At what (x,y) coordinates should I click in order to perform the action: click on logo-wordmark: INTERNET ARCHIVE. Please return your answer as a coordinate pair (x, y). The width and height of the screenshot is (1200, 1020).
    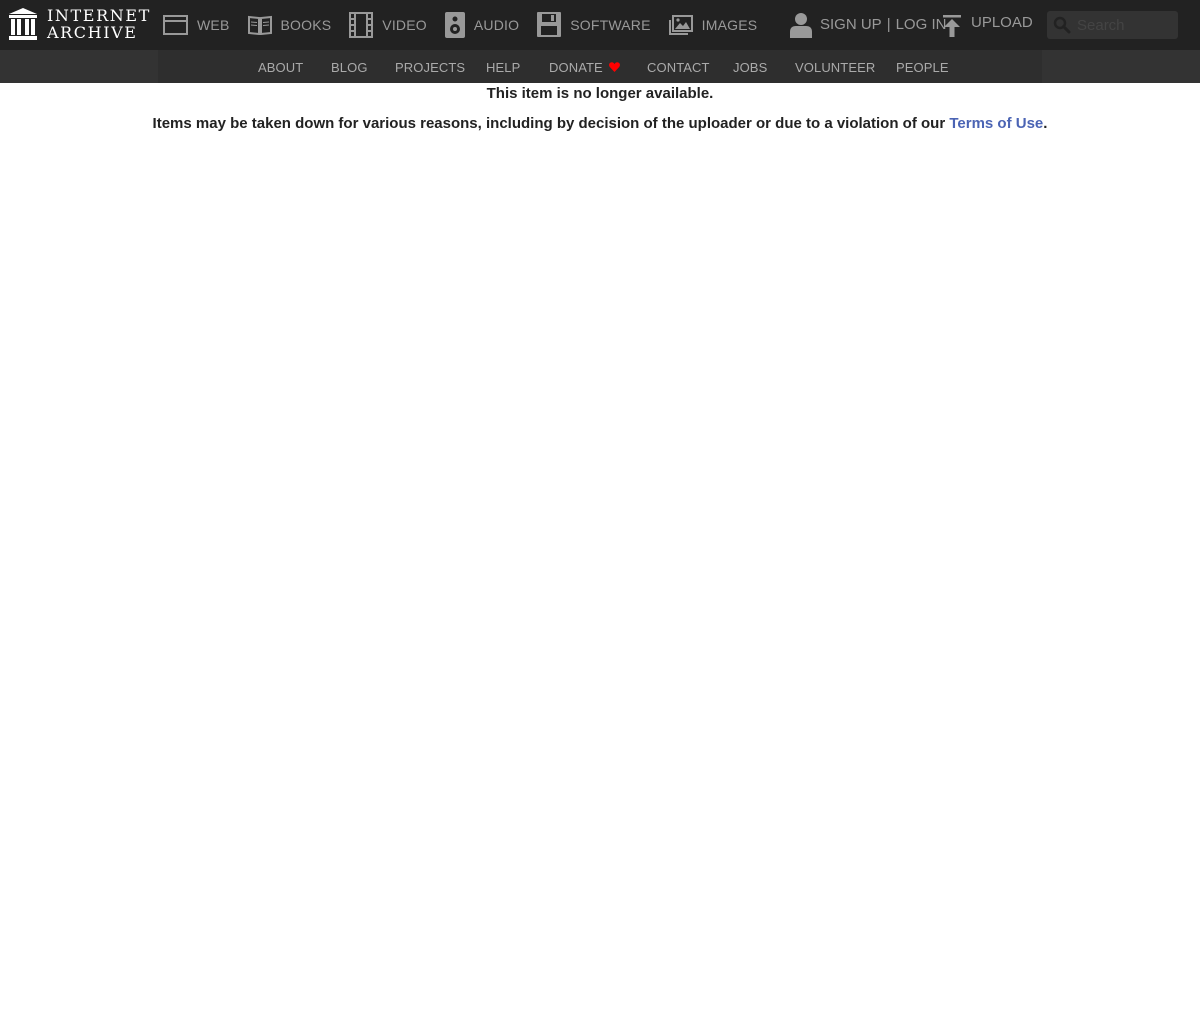
    Looking at the image, I should click on (99, 24).